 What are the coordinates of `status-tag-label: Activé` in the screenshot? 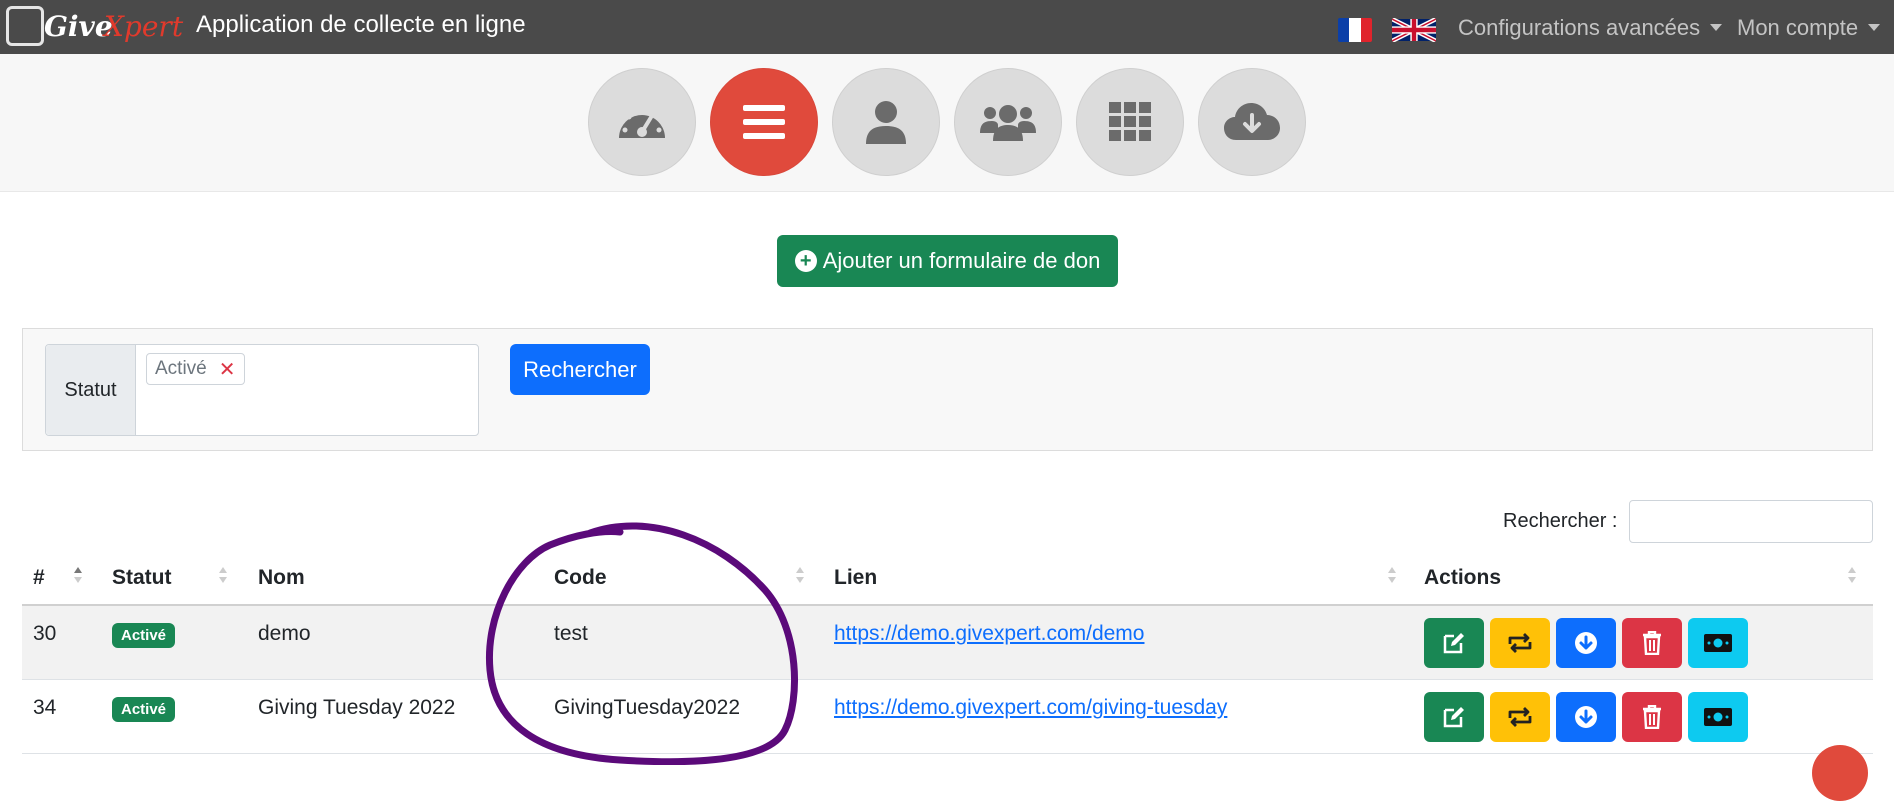 It's located at (181, 368).